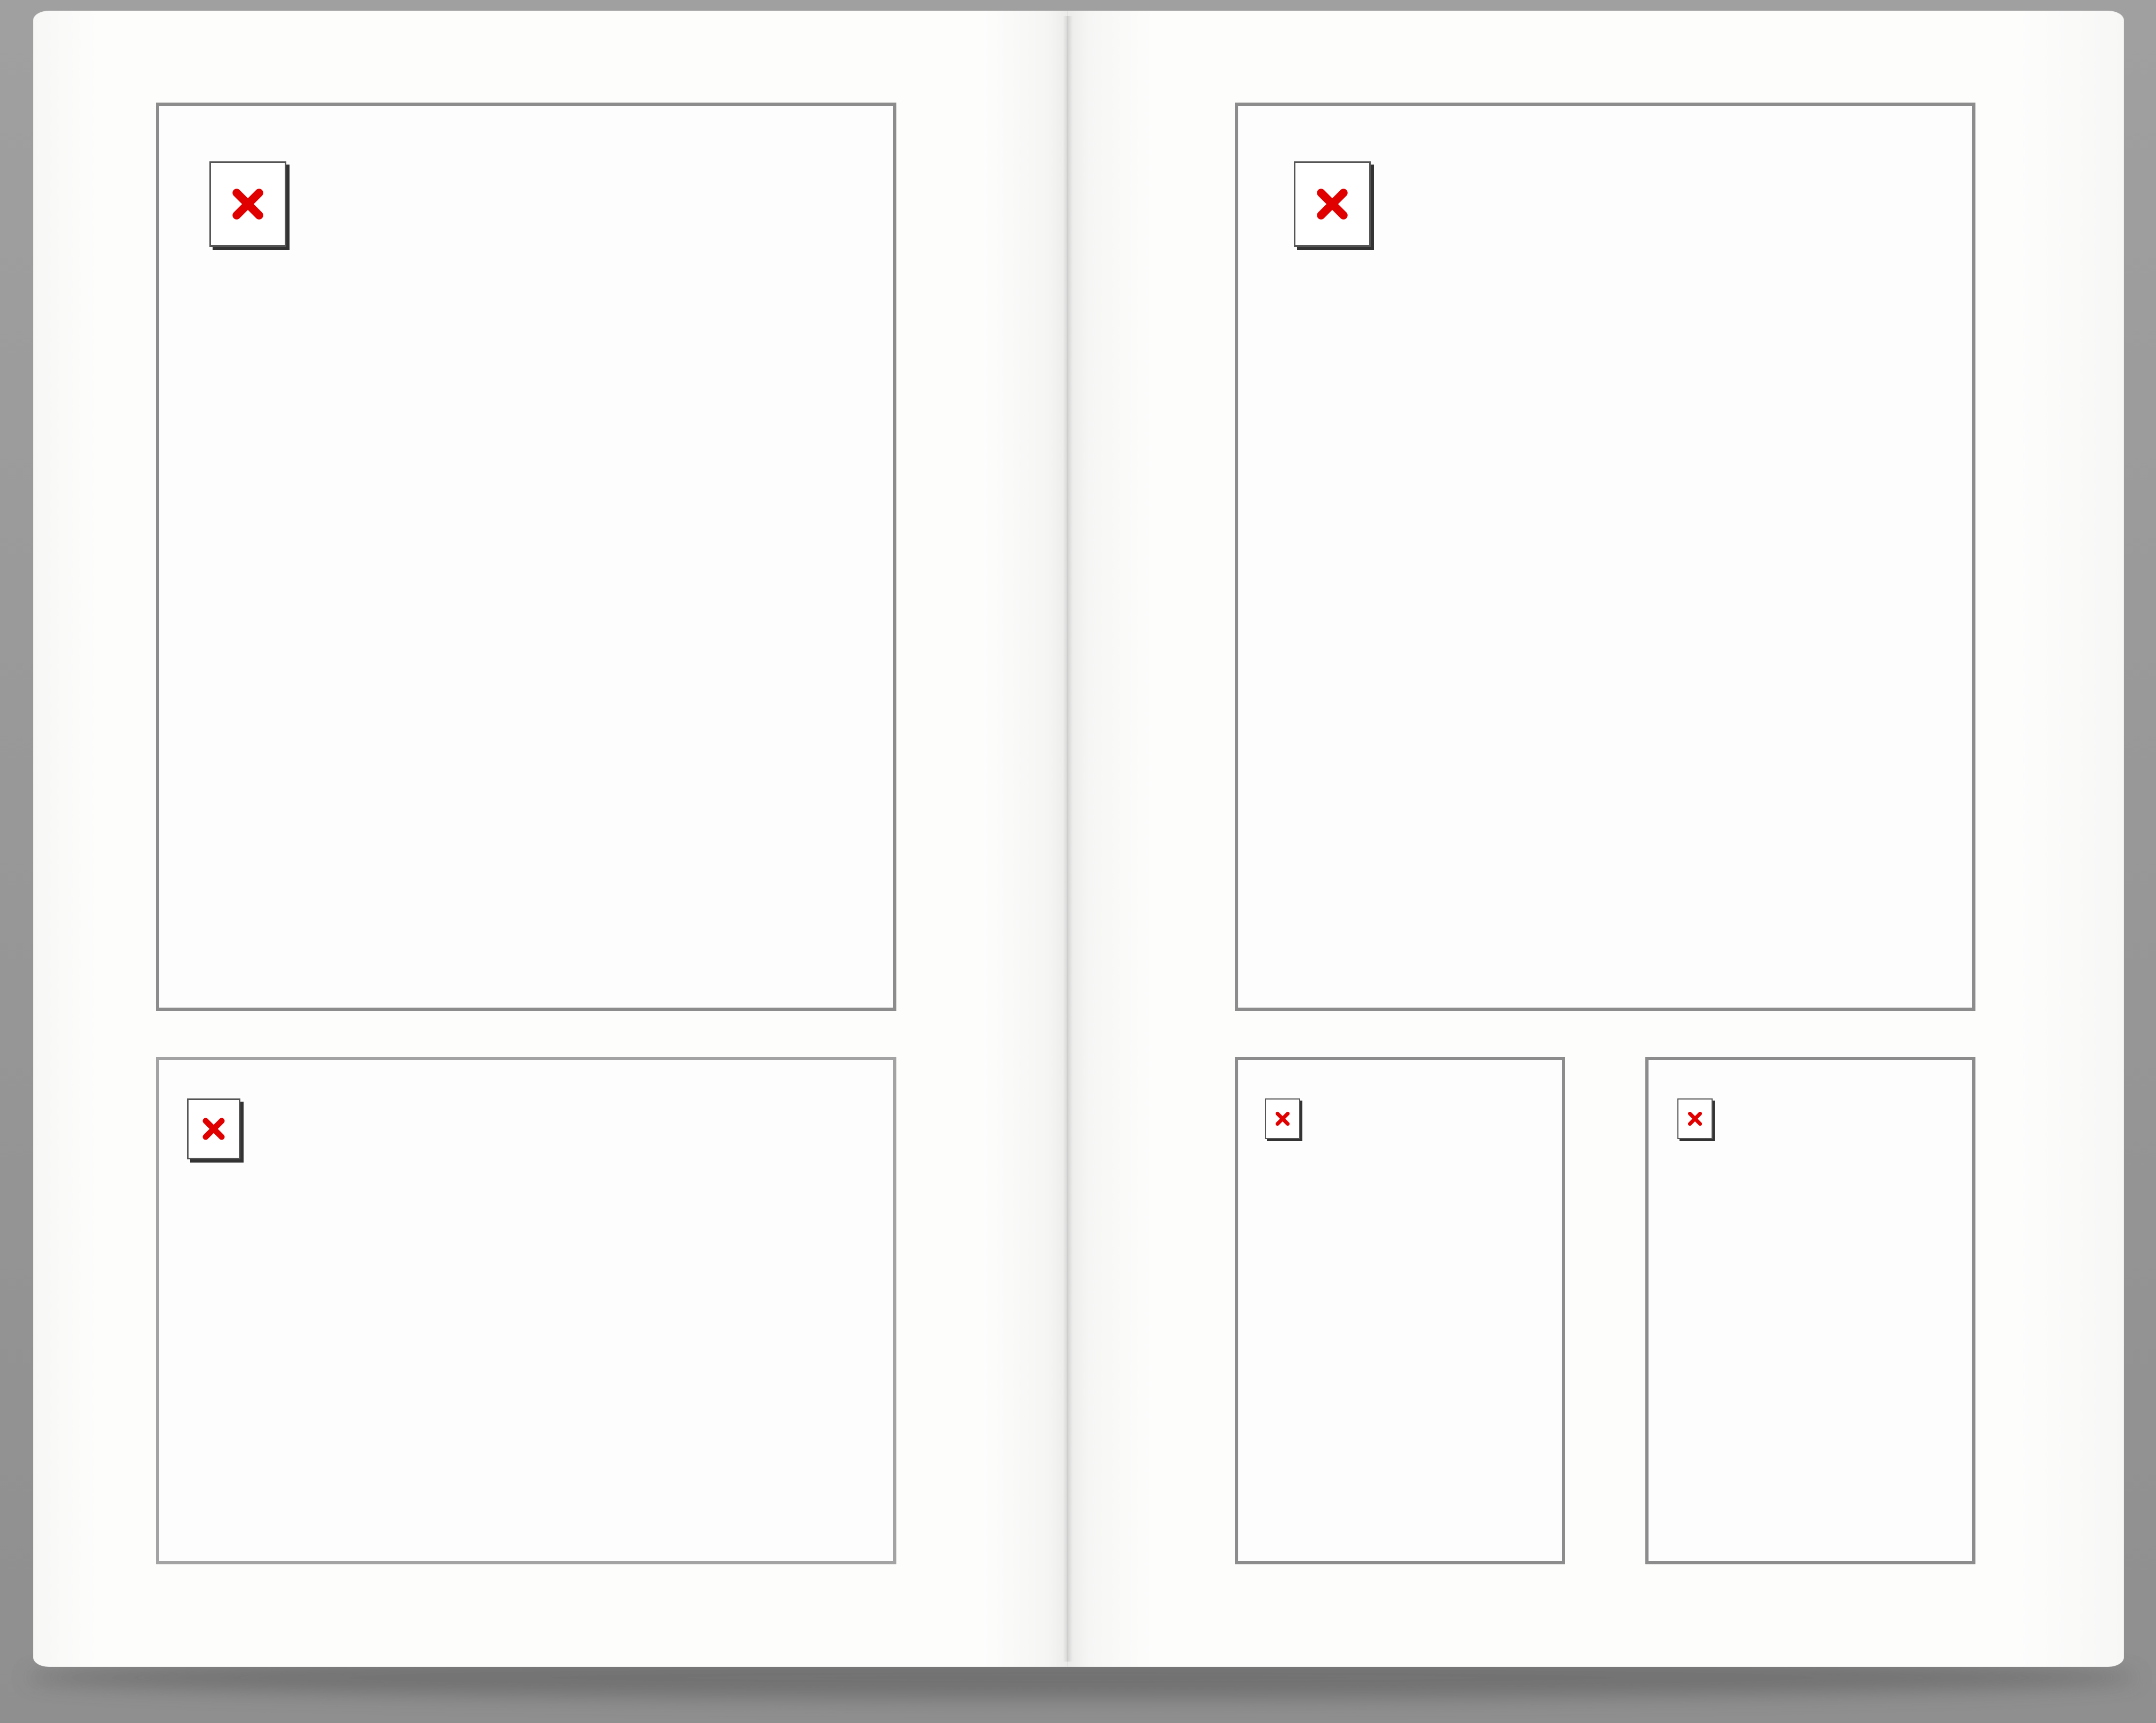 The image size is (2156, 1723). Describe the element at coordinates (526, 1310) in the screenshot. I see `image-frame-left-bottom` at that location.